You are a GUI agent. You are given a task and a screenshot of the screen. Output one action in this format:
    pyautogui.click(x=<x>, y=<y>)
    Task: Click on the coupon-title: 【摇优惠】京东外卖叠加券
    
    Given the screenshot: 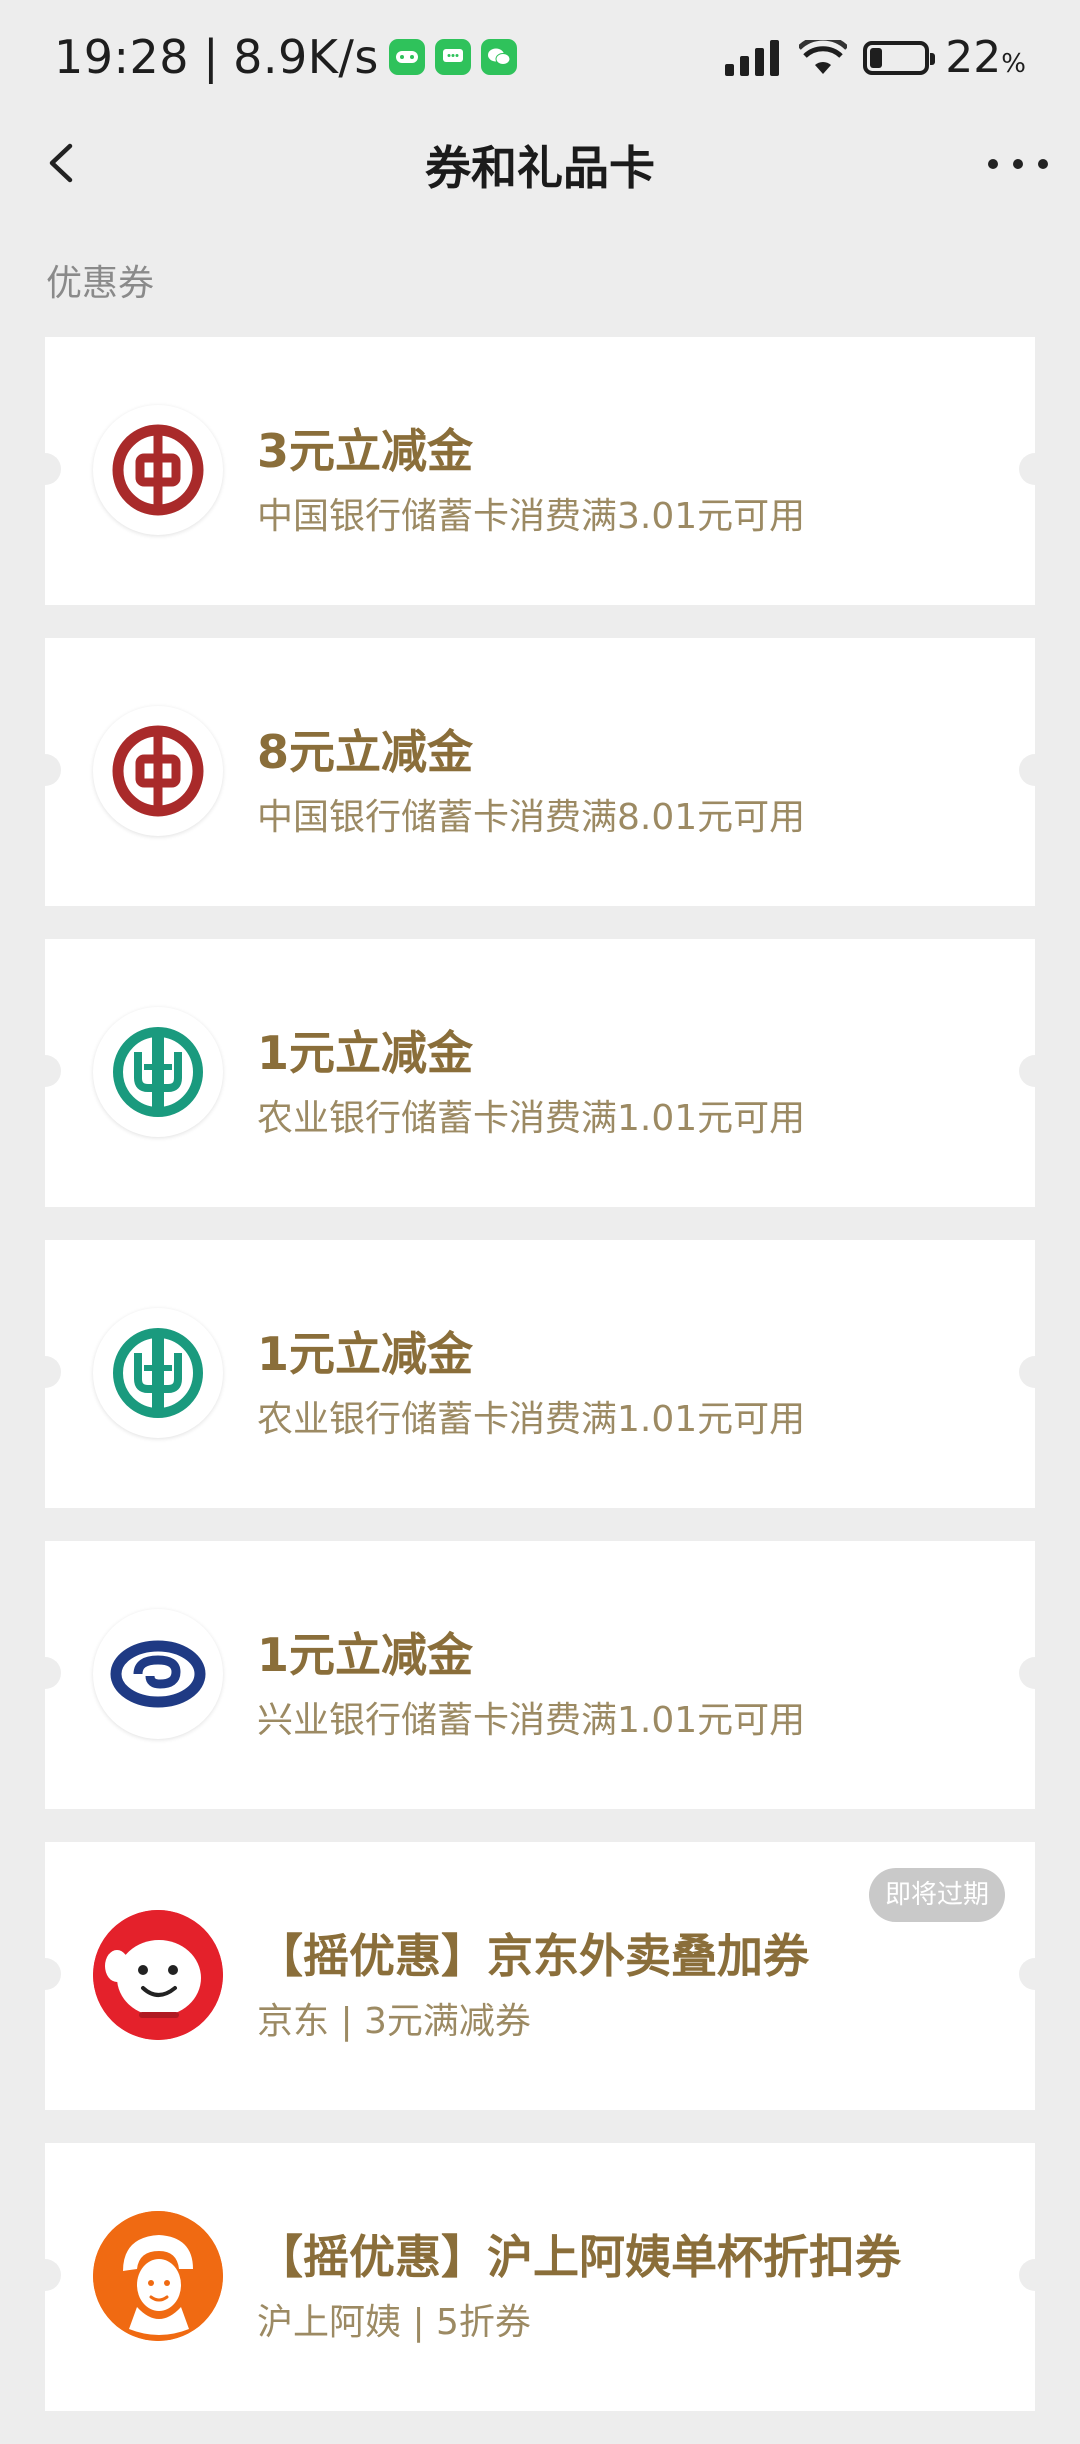 What is the action you would take?
    pyautogui.click(x=533, y=1956)
    